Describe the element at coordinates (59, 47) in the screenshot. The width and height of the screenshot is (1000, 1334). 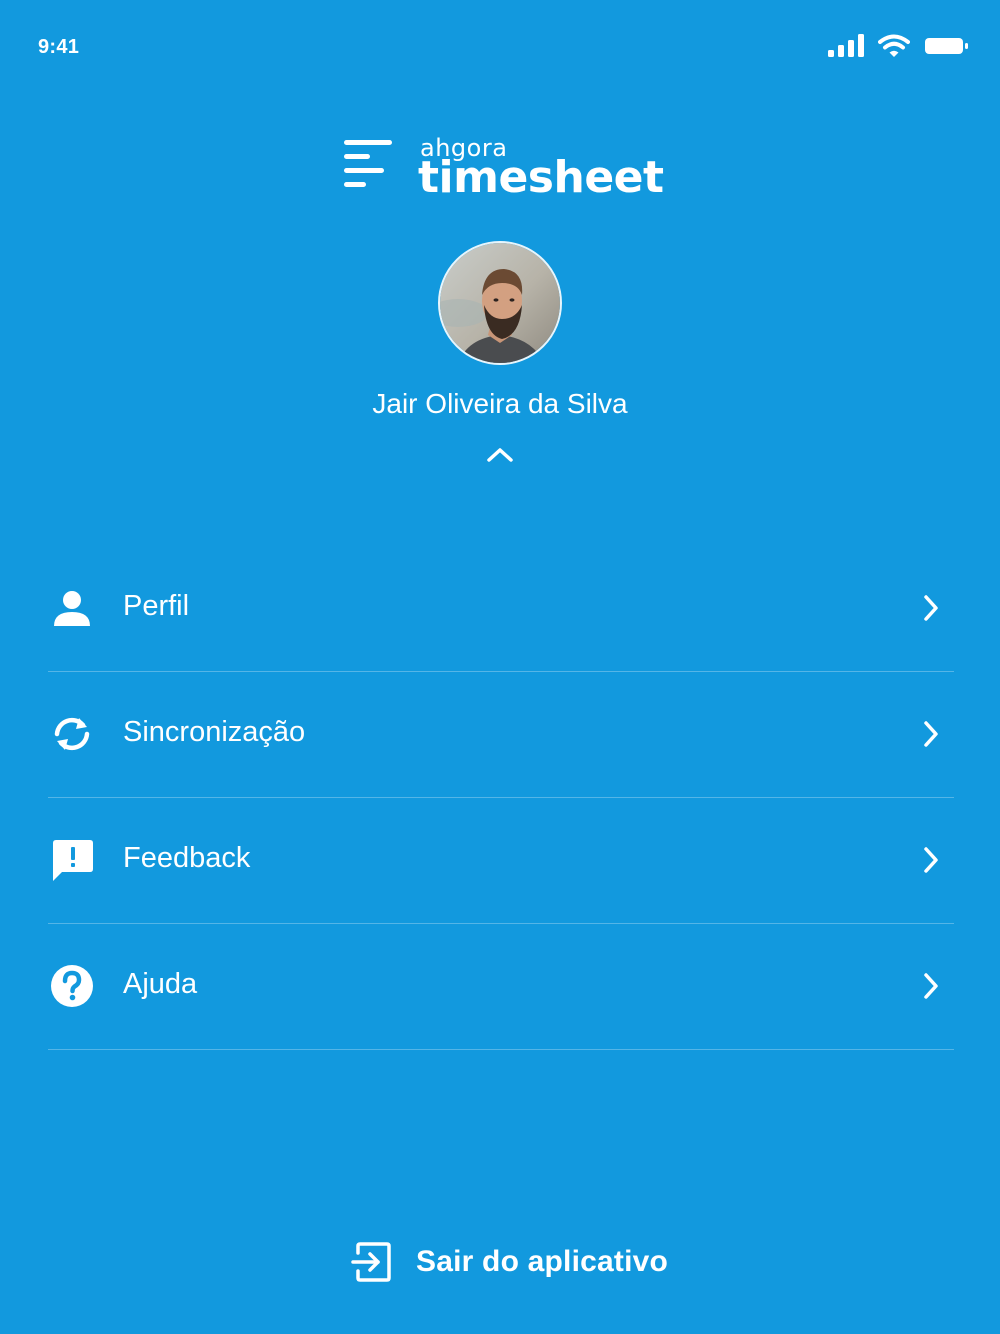
I see `status-time: 9:41` at that location.